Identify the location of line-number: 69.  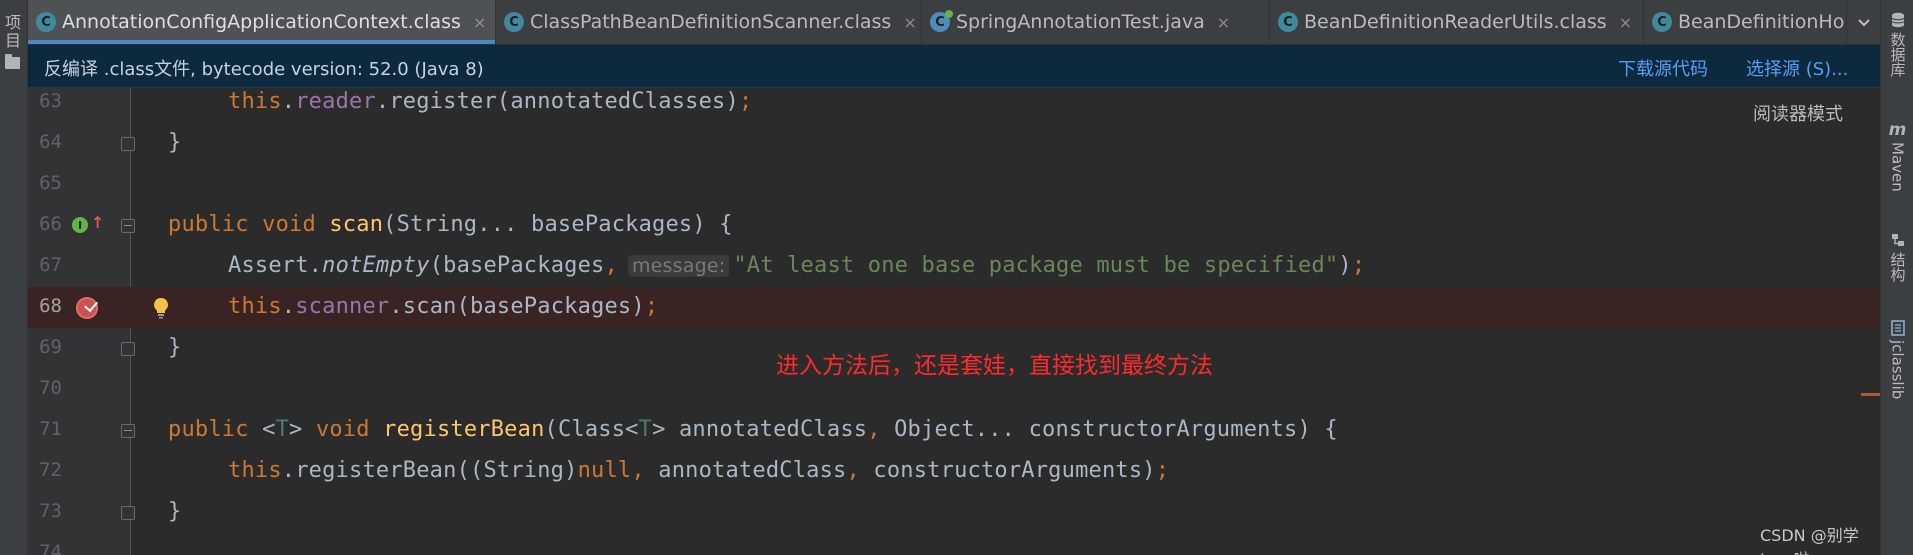
(50, 347).